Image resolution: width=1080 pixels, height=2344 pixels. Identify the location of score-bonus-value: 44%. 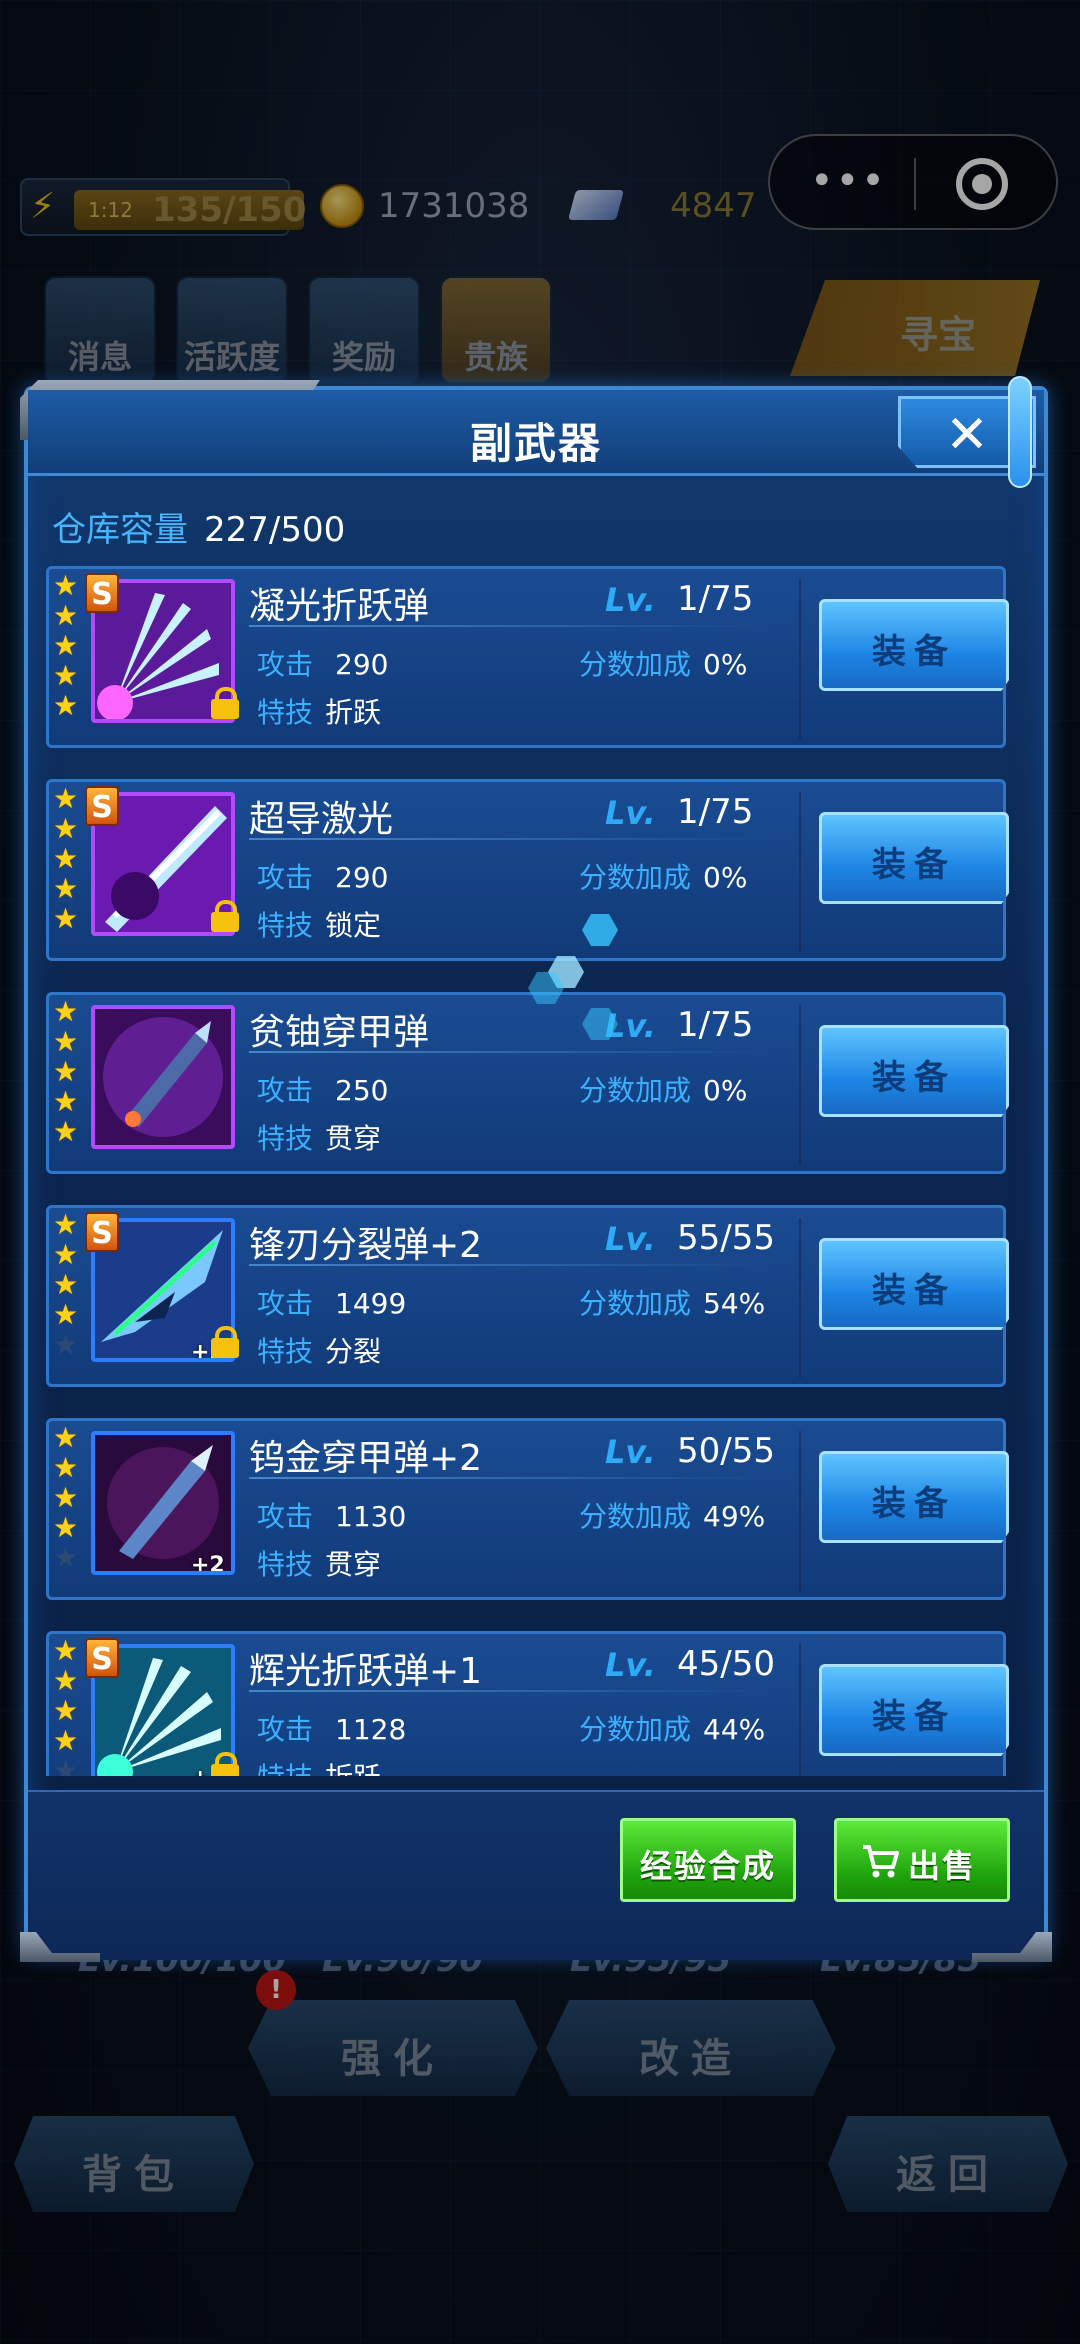
(734, 1729).